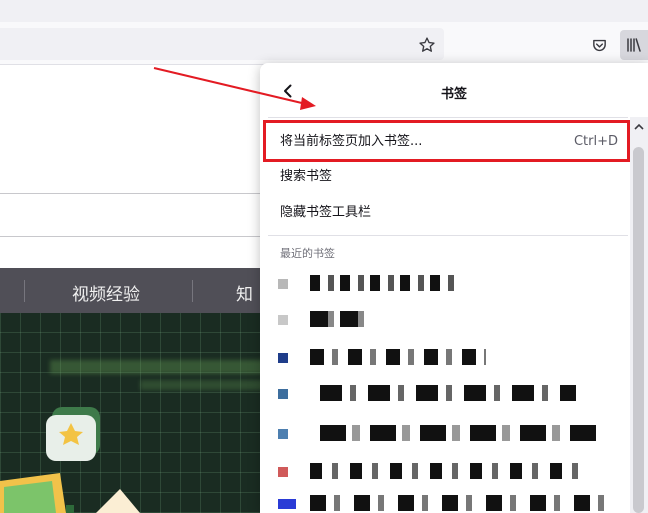  Describe the element at coordinates (131, 215) in the screenshot. I see `search-input` at that location.